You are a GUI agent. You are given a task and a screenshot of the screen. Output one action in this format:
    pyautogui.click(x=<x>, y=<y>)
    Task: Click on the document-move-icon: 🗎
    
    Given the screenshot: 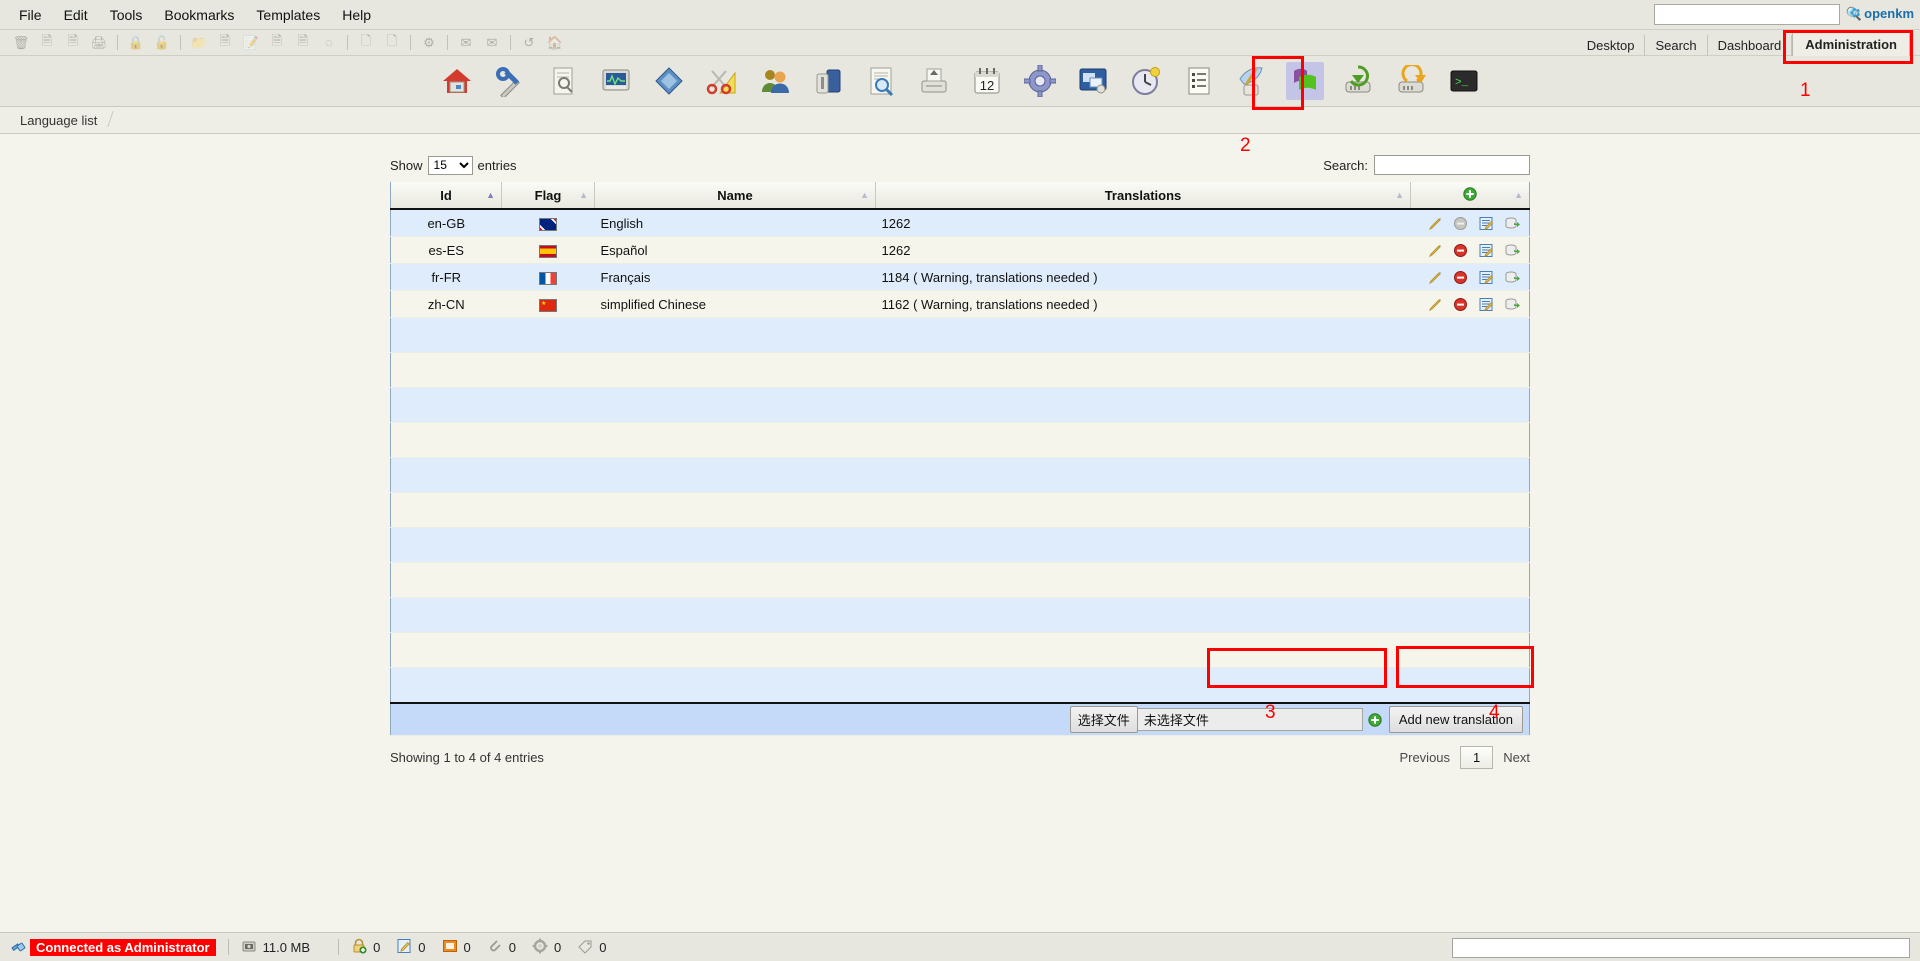 What is the action you would take?
    pyautogui.click(x=303, y=43)
    